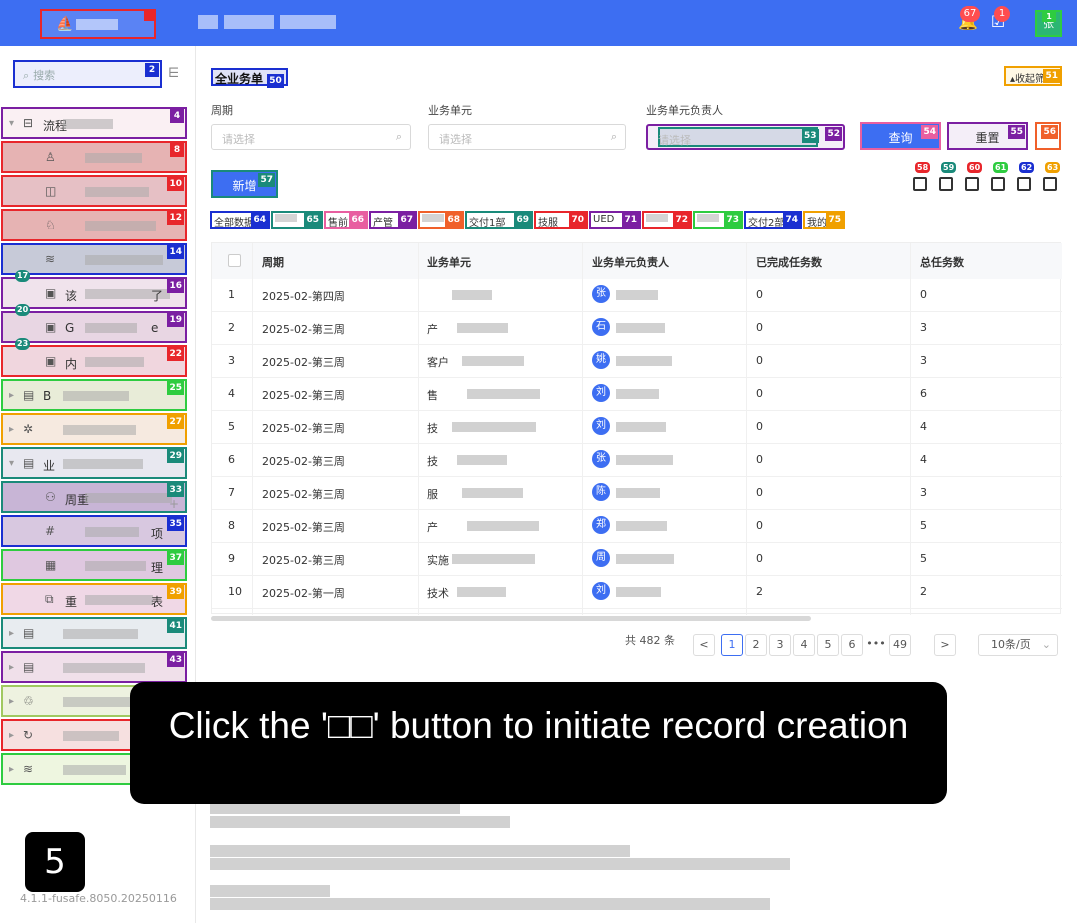 The image size is (1077, 923). What do you see at coordinates (745, 137) in the screenshot?
I see `owner-select: 请选择 53 52` at bounding box center [745, 137].